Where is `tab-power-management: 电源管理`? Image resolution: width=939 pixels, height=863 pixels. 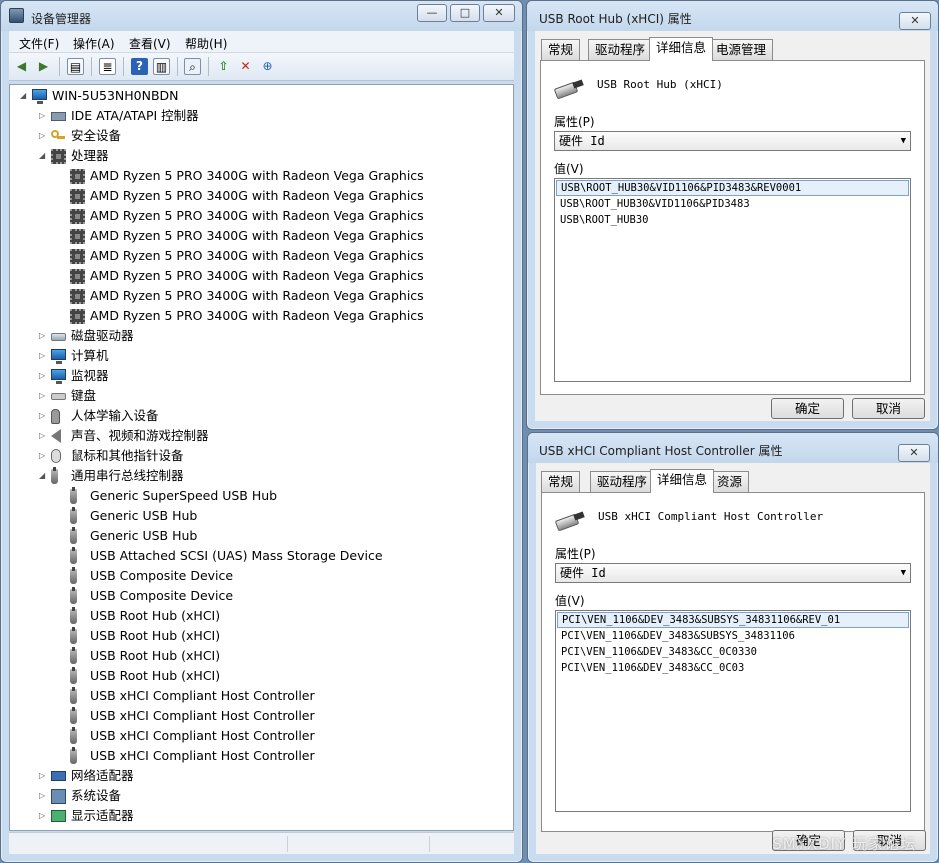
tab-power-management: 电源管理 is located at coordinates (741, 49).